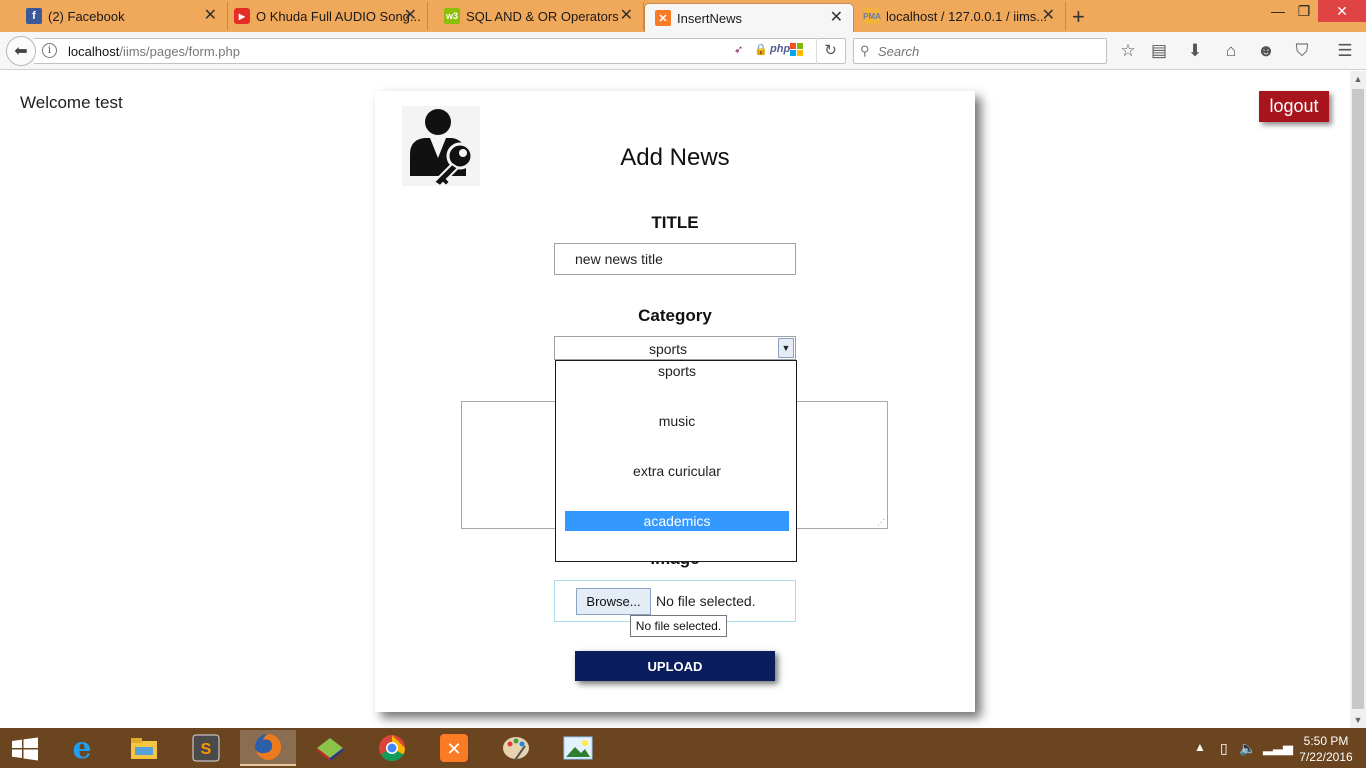 The height and width of the screenshot is (768, 1366). I want to click on tab-insertnews: ✕ InsertNews ✕, so click(749, 17).